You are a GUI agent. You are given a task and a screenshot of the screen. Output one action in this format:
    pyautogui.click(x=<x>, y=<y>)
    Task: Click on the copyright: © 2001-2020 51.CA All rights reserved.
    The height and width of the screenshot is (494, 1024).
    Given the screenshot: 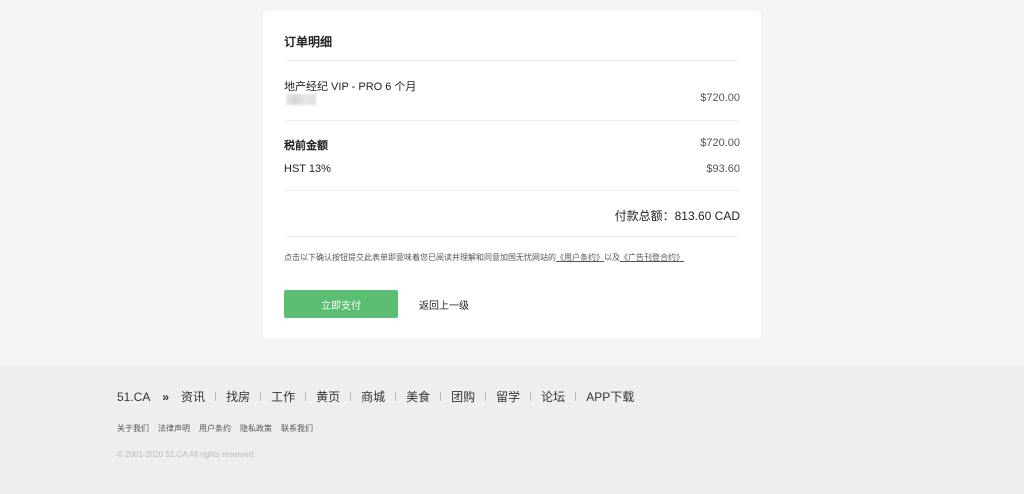 What is the action you would take?
    pyautogui.click(x=186, y=454)
    